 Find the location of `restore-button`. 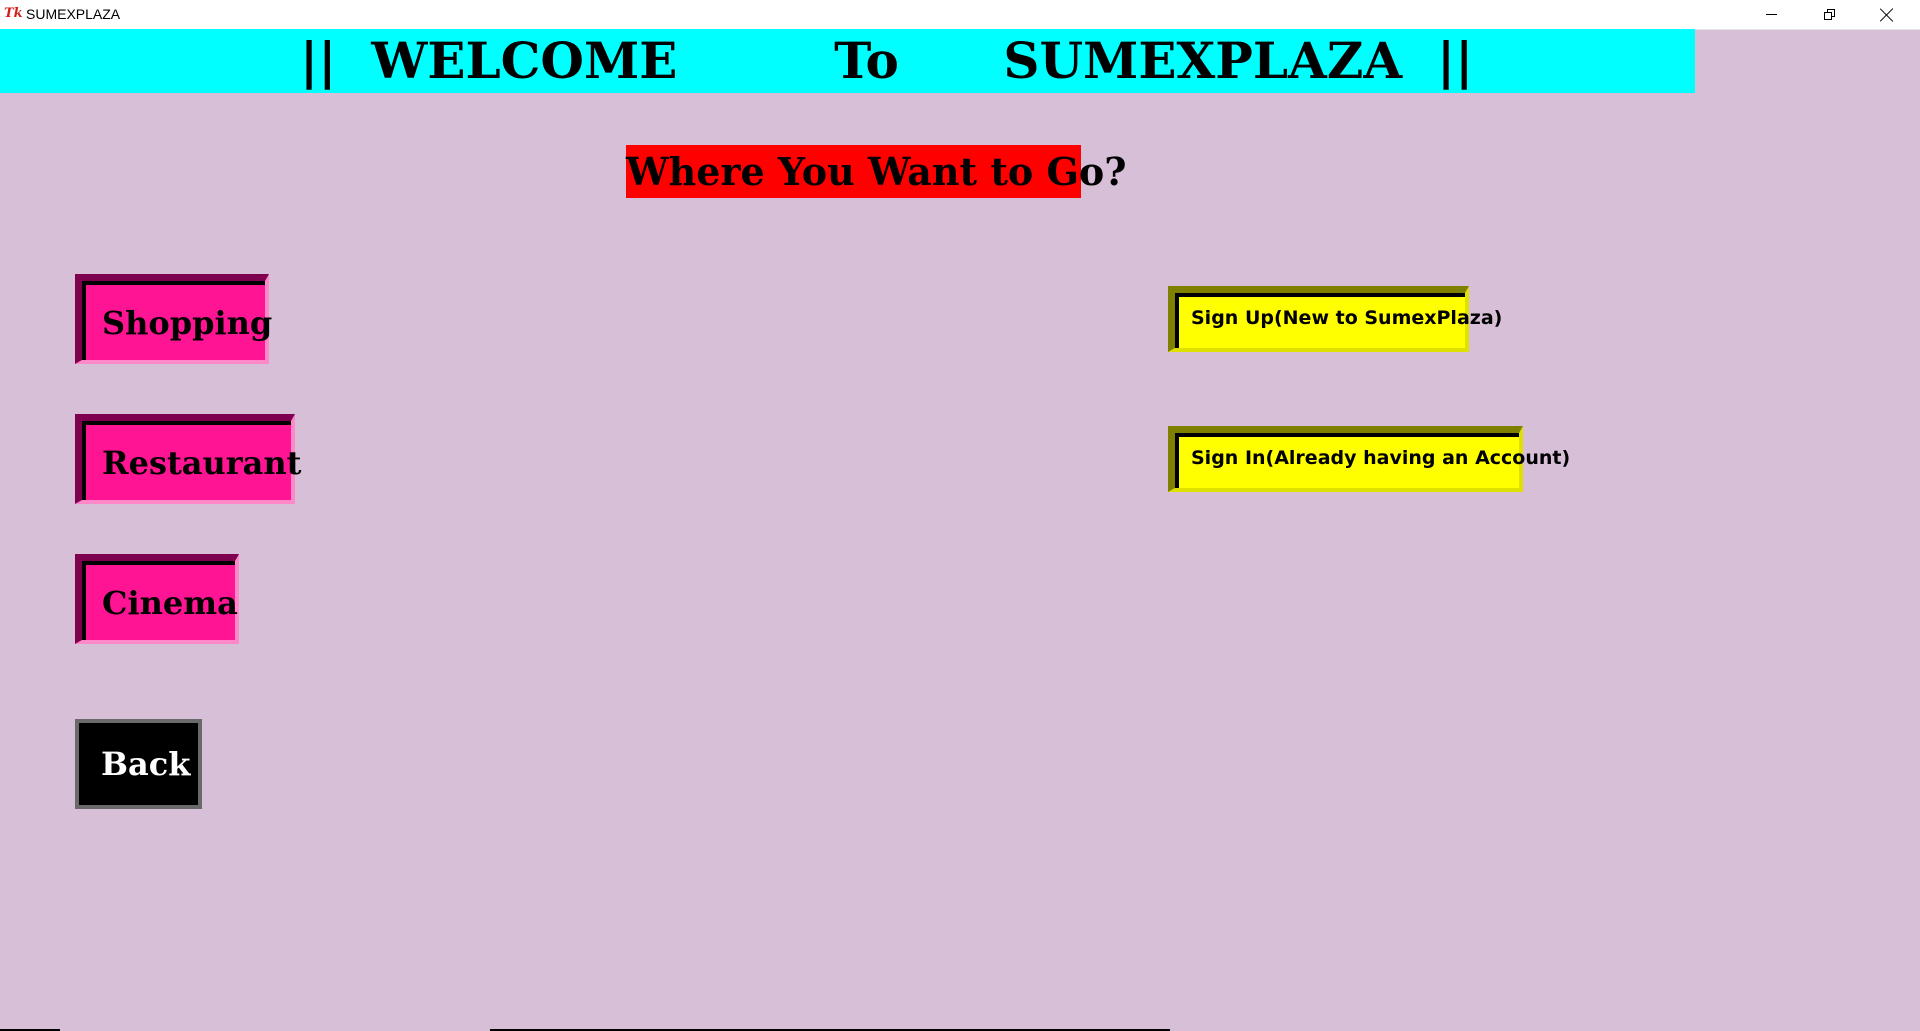

restore-button is located at coordinates (1829, 14).